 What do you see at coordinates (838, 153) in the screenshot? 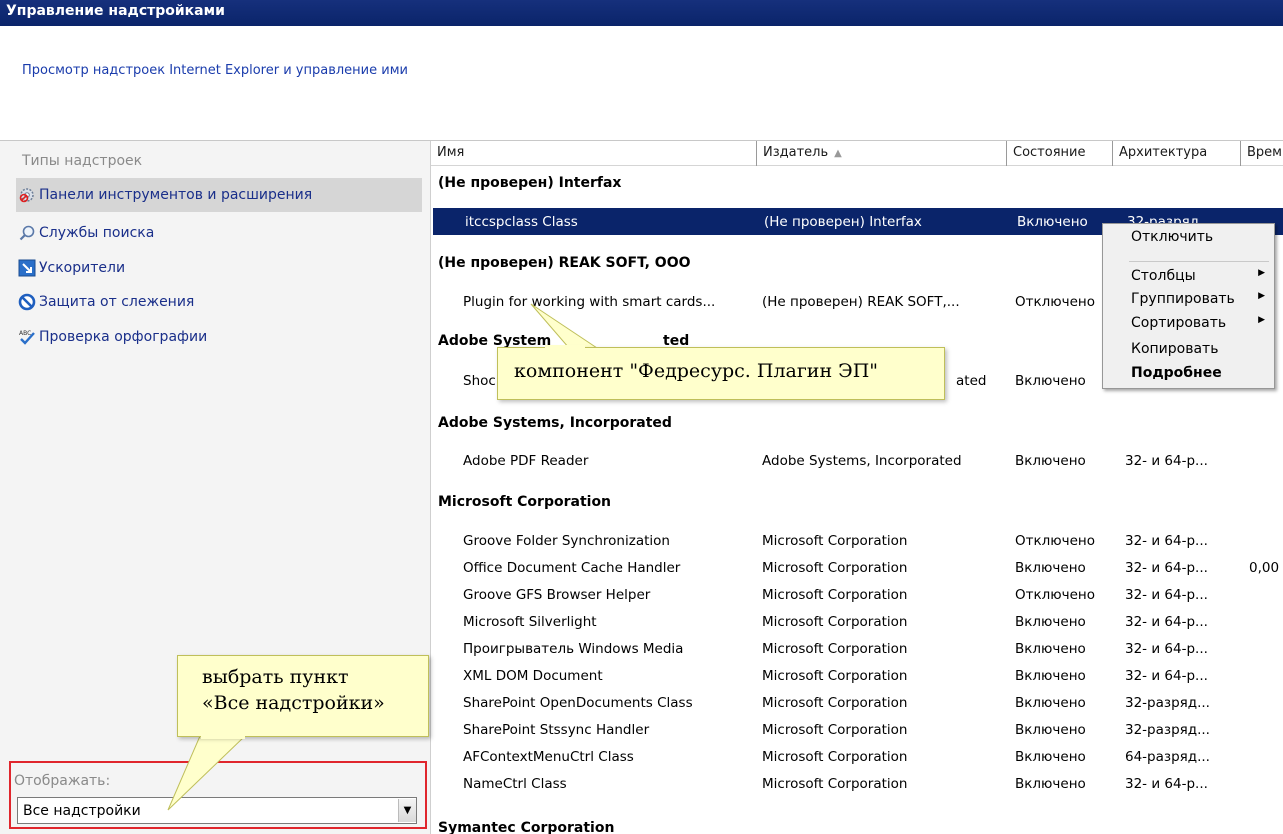
I see `sort-up-icon: ▲` at bounding box center [838, 153].